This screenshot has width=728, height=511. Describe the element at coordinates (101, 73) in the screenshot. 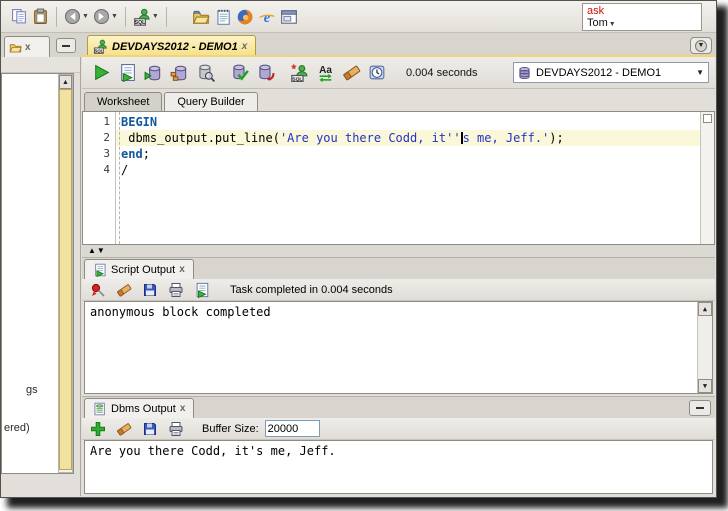

I see `run-statement-button` at that location.